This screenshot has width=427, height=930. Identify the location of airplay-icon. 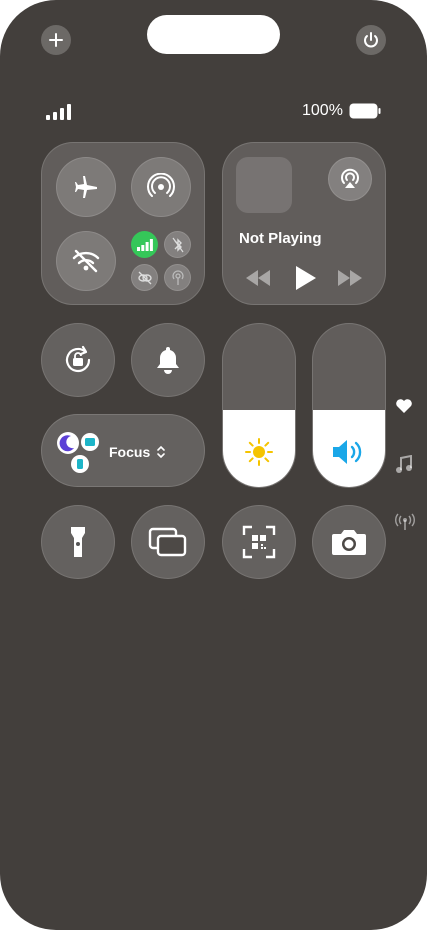
(350, 178).